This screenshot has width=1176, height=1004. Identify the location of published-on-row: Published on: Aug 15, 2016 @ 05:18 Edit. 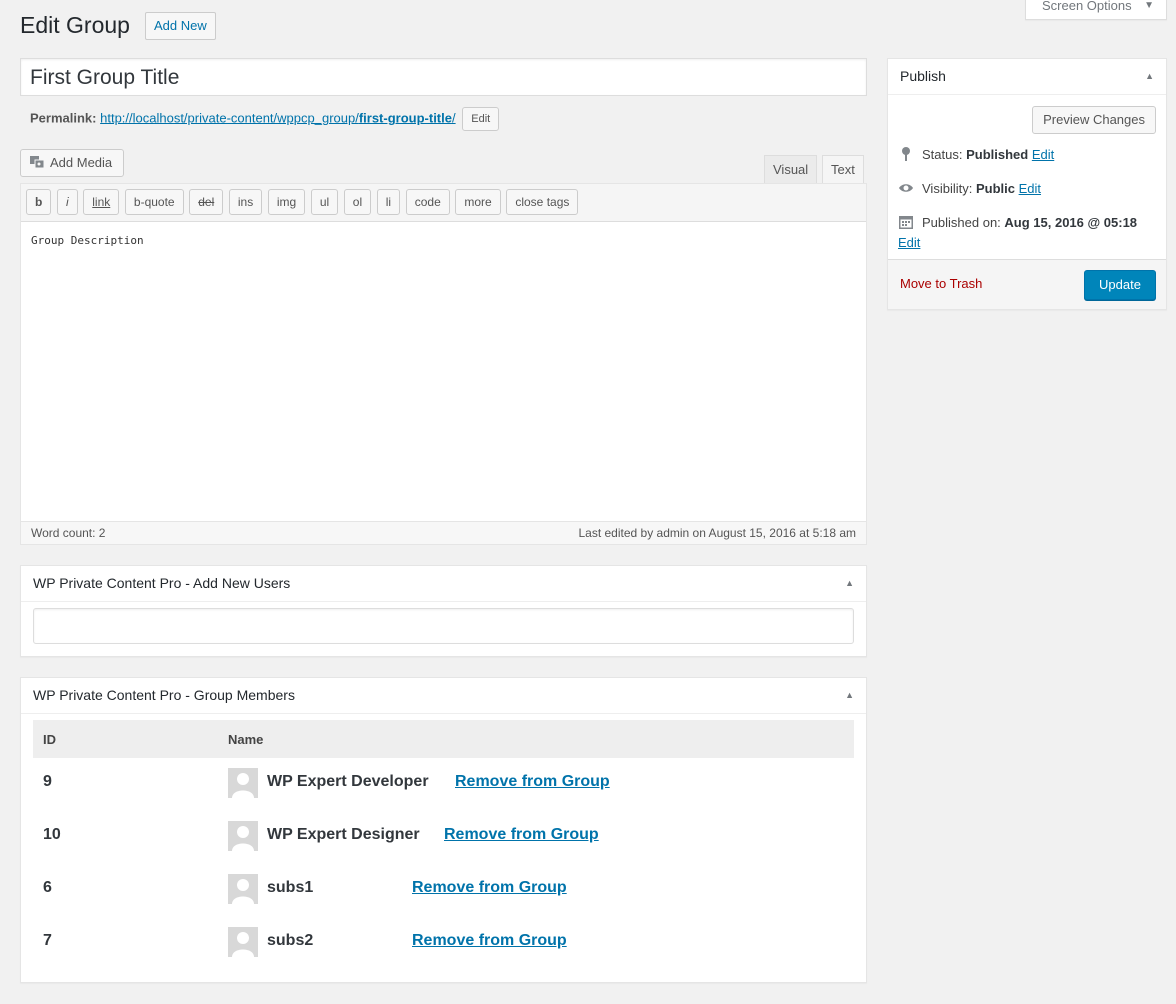
(1028, 233).